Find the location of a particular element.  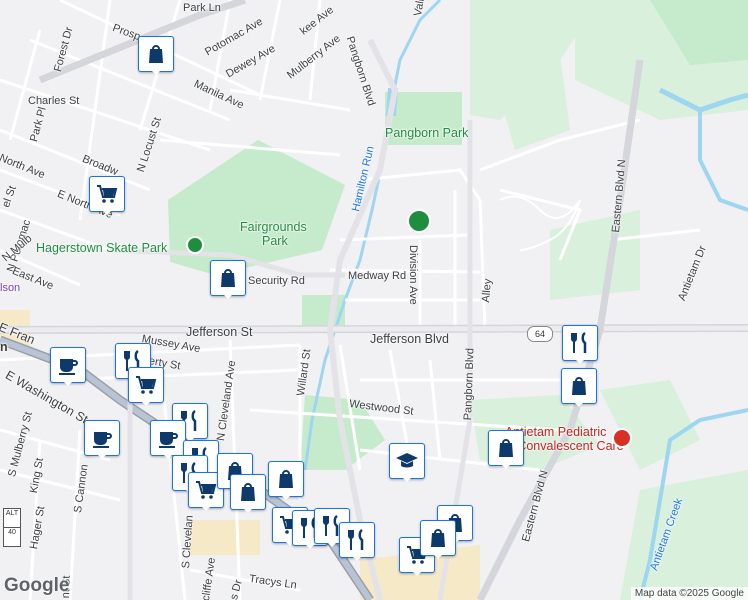

route-64-shield: 64 is located at coordinates (540, 334).